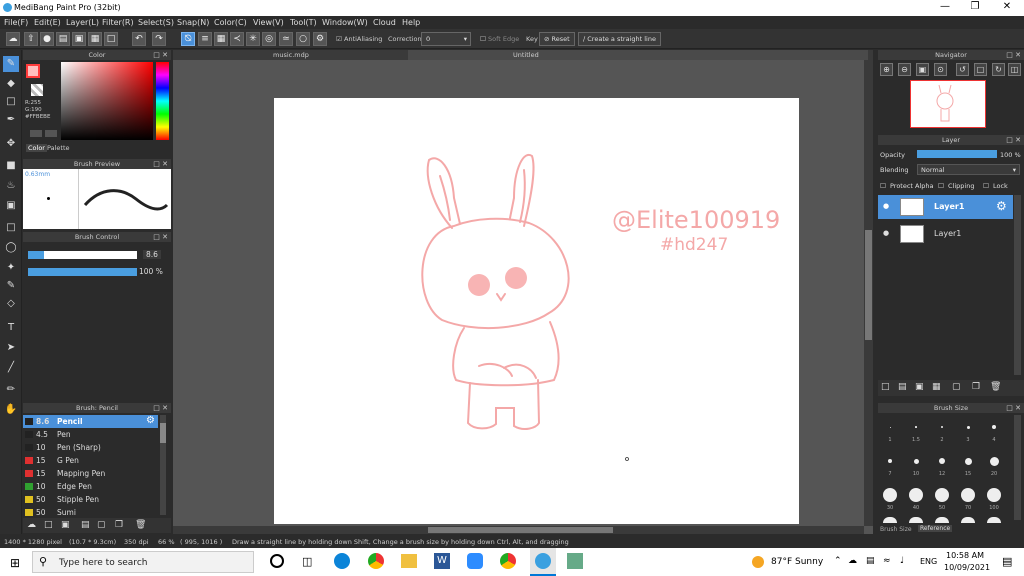  Describe the element at coordinates (269, 39) in the screenshot. I see `circle-snap-icon: ◎` at that location.